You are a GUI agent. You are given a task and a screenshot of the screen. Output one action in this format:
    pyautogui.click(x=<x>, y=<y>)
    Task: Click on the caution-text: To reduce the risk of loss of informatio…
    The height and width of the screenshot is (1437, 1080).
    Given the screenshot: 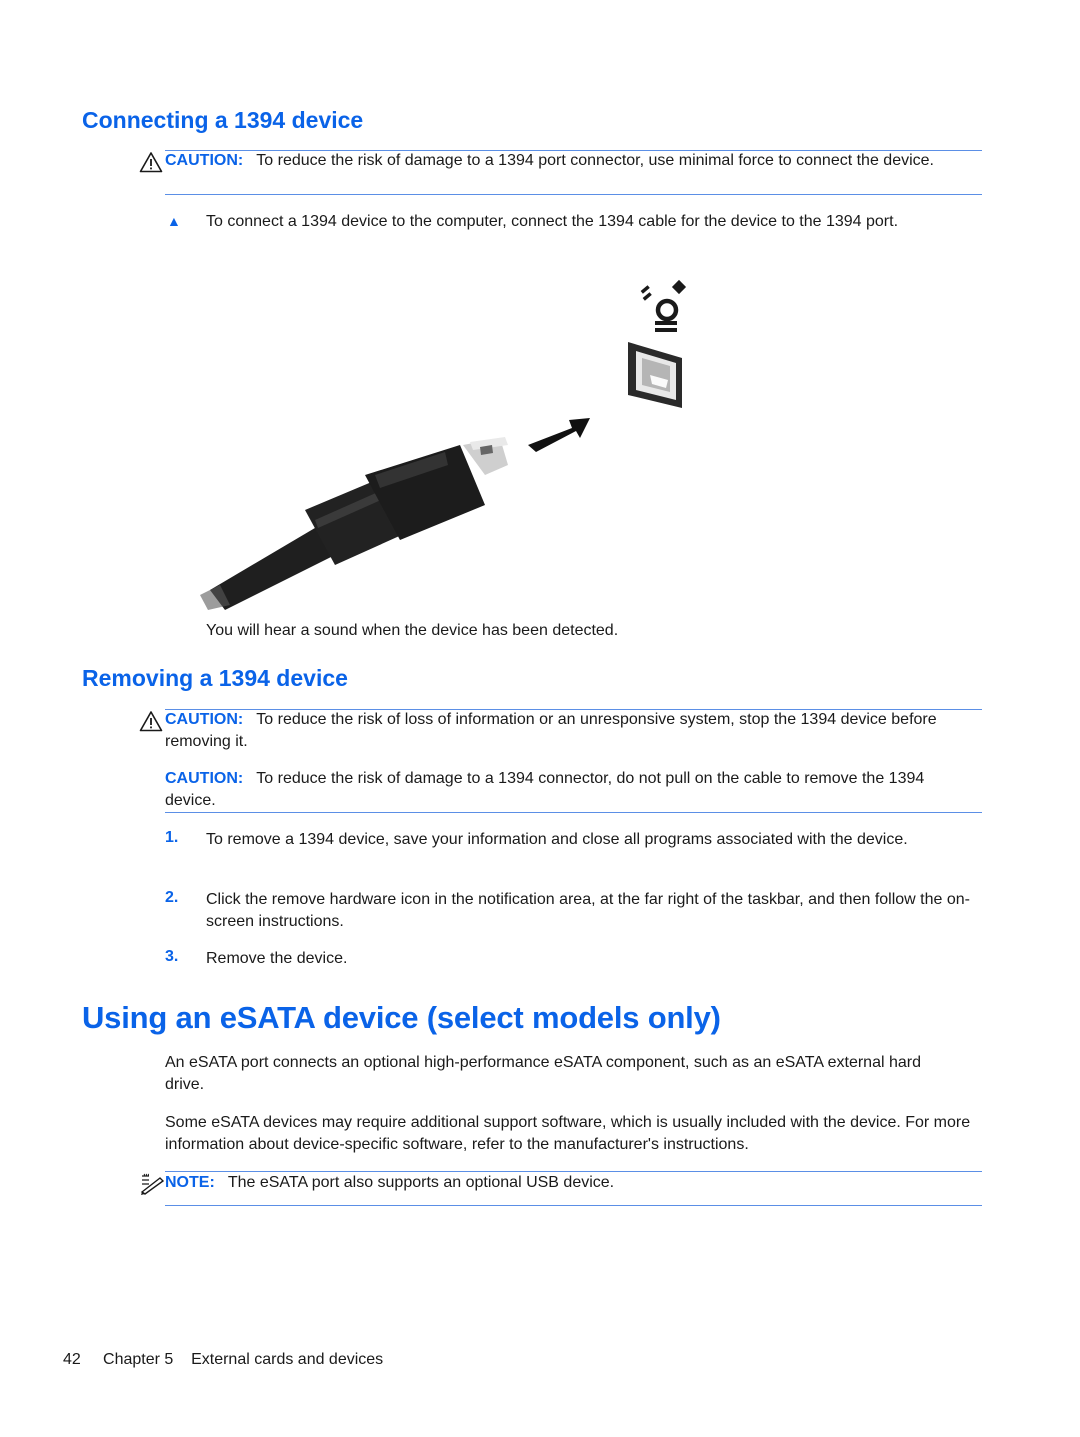 What is the action you would take?
    pyautogui.click(x=551, y=730)
    